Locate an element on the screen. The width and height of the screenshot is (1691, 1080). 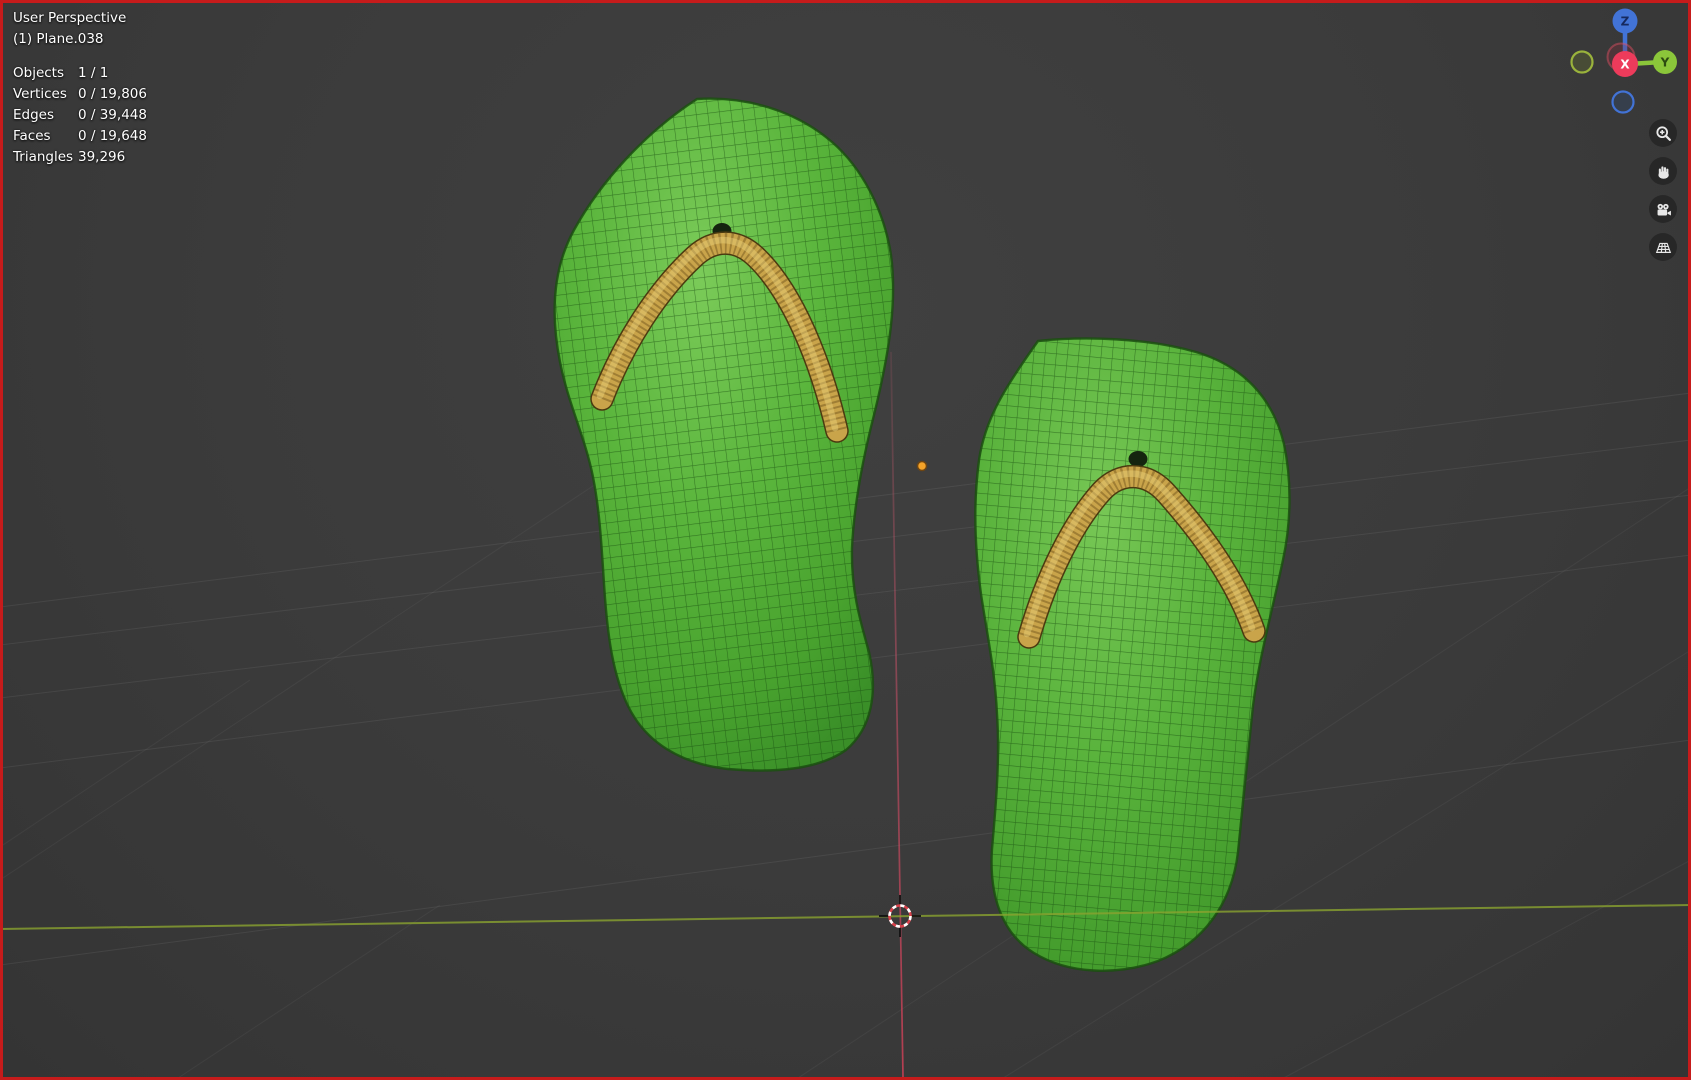
active-object-label: (1) Plane.038 is located at coordinates (58, 39).